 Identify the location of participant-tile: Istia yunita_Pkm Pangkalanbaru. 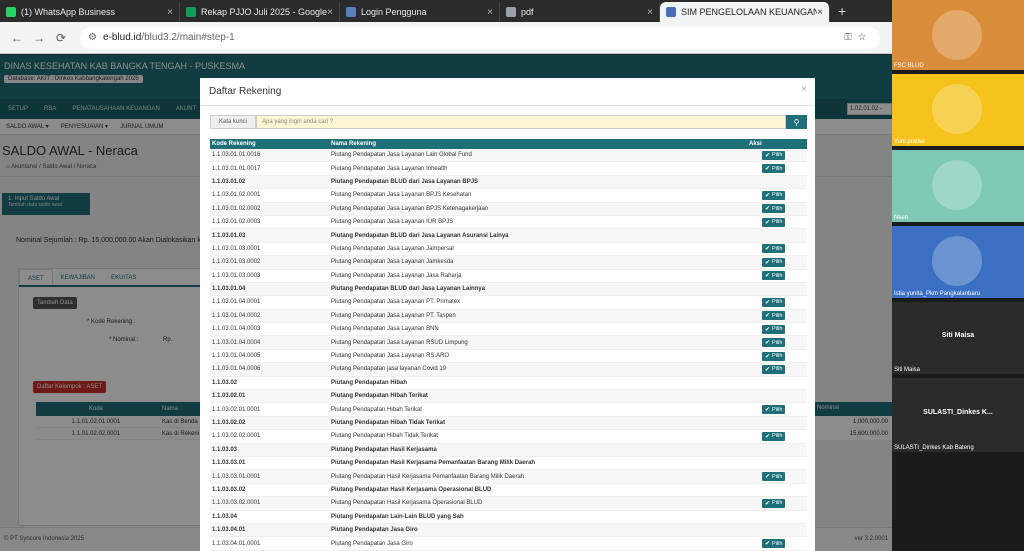
(958, 262).